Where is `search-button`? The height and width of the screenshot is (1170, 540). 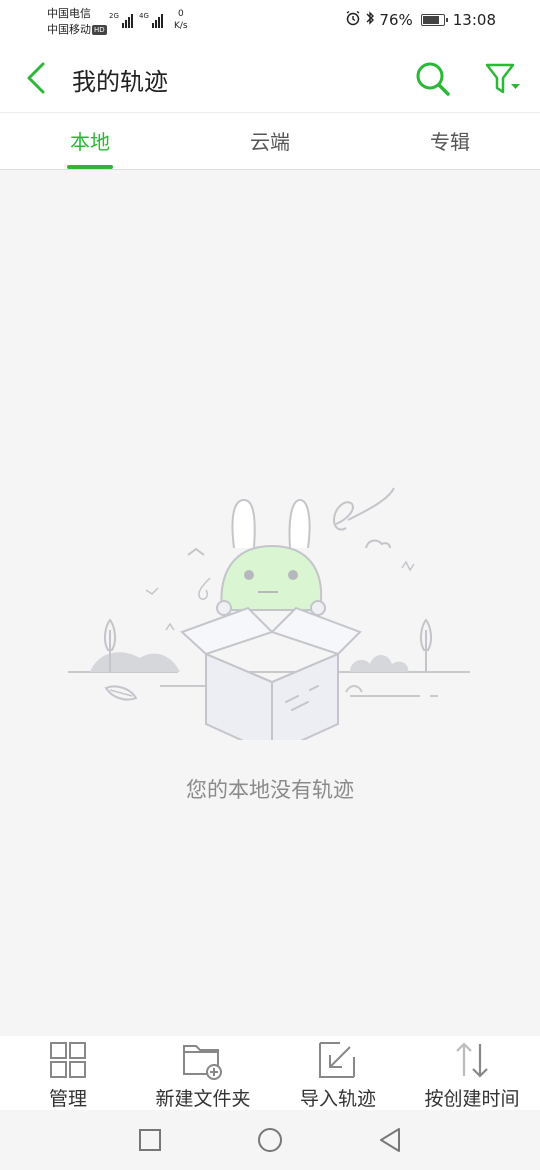 search-button is located at coordinates (433, 79).